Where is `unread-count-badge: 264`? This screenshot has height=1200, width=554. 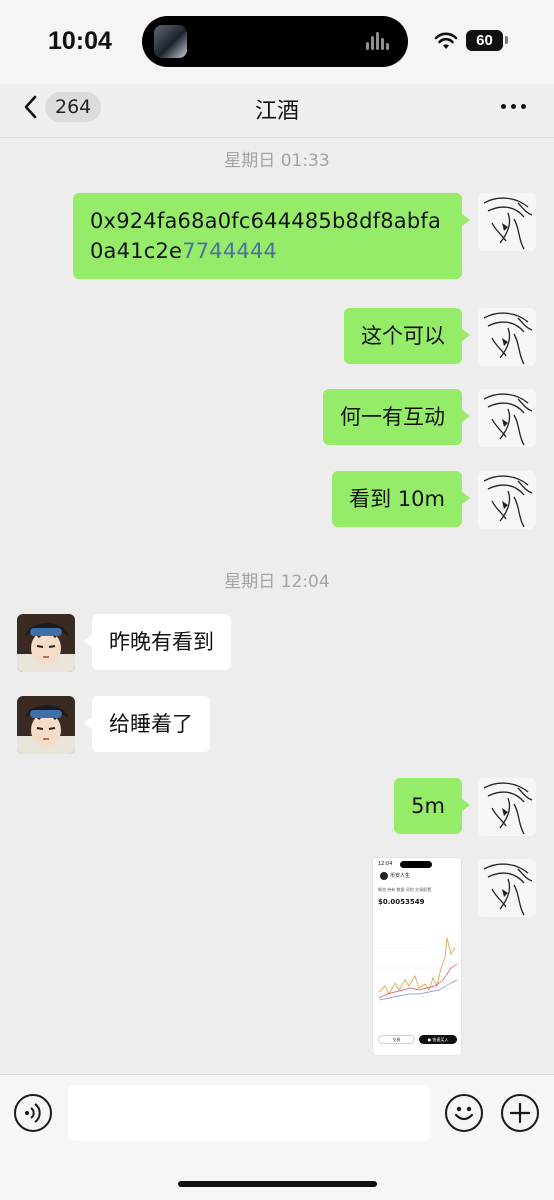 unread-count-badge: 264 is located at coordinates (73, 107).